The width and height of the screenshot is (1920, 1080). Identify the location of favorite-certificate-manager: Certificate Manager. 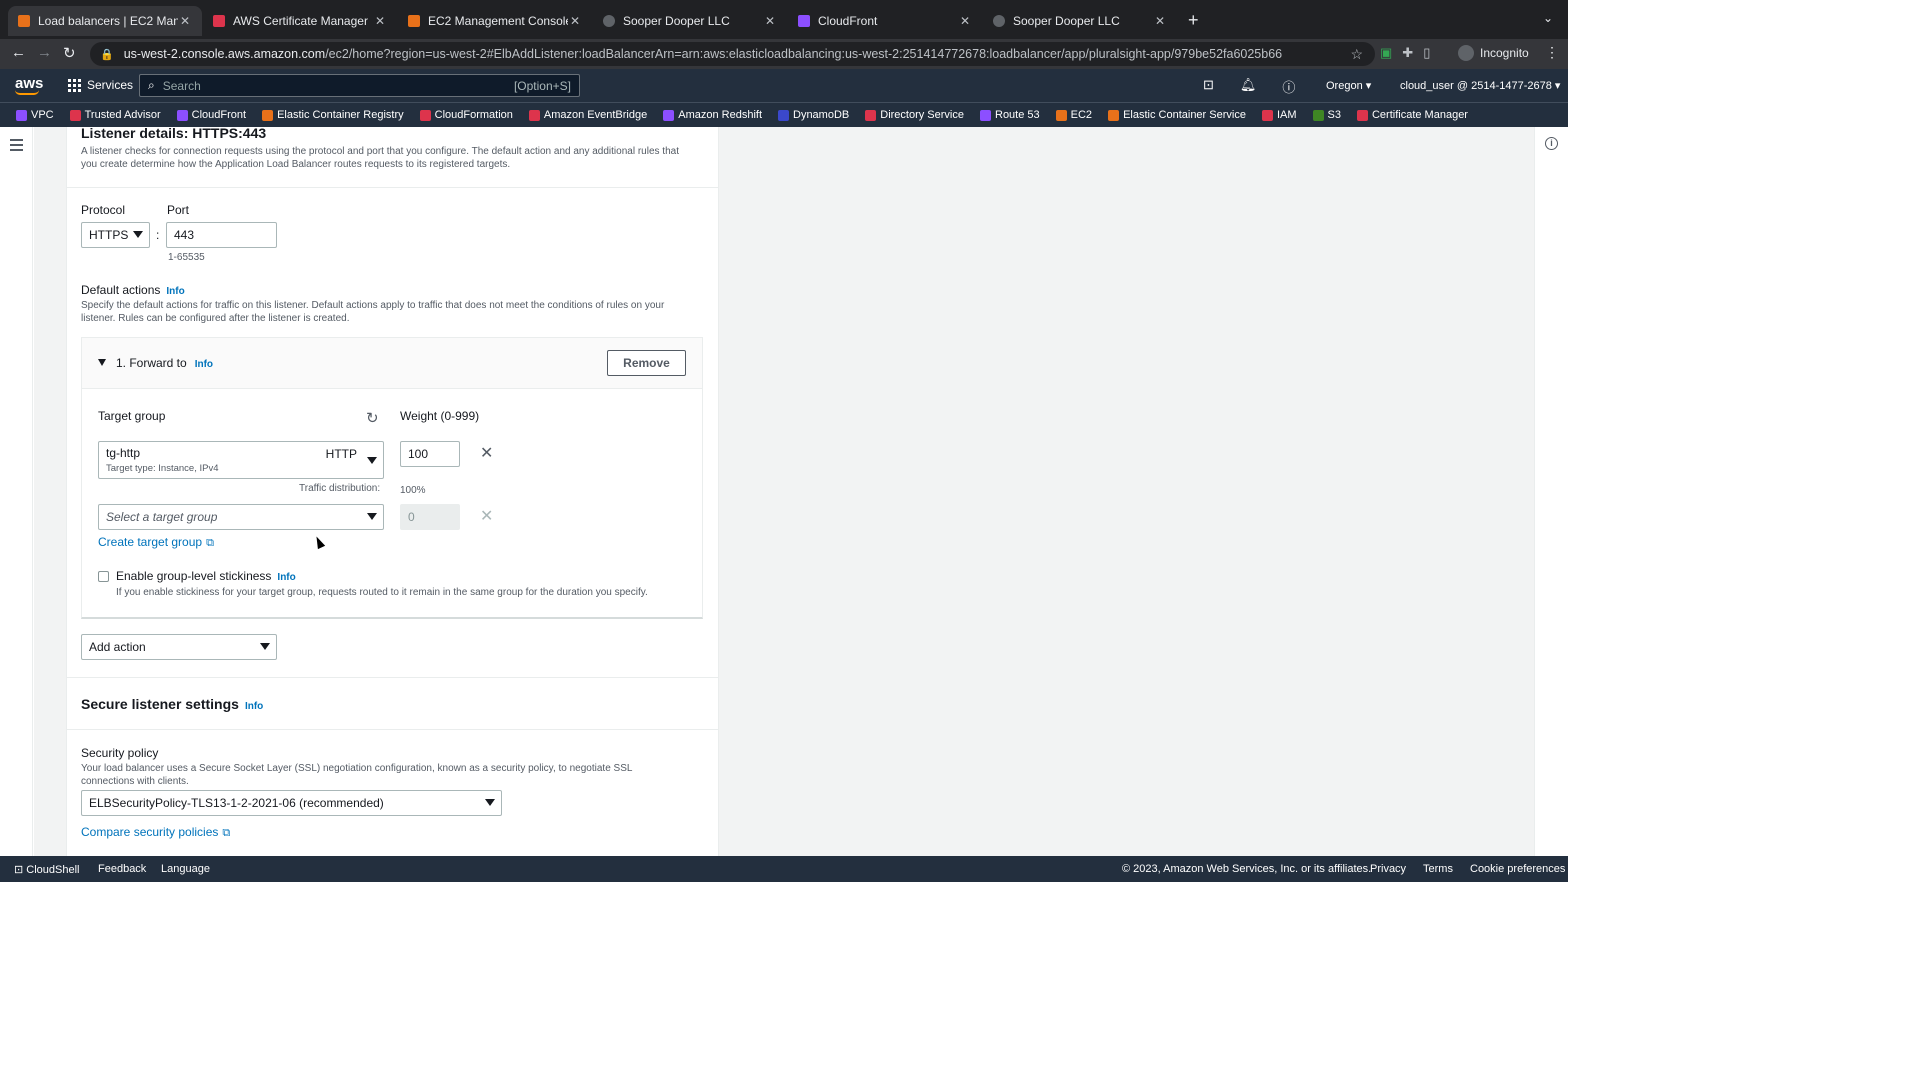
(1412, 115).